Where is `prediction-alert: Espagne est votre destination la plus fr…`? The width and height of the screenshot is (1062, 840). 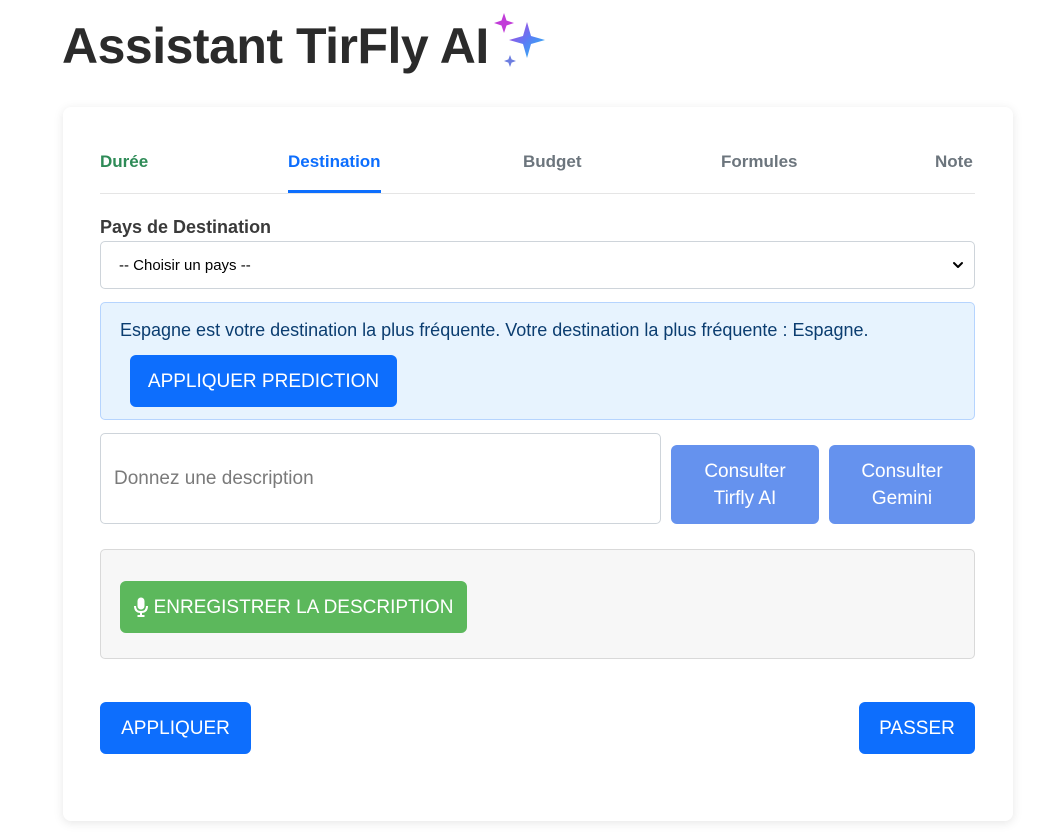 prediction-alert: Espagne est votre destination la plus fr… is located at coordinates (537, 361).